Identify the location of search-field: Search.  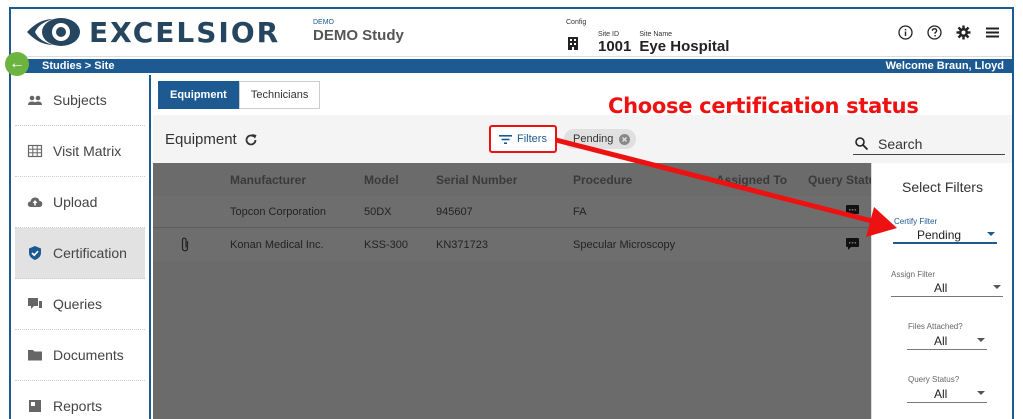
(929, 144).